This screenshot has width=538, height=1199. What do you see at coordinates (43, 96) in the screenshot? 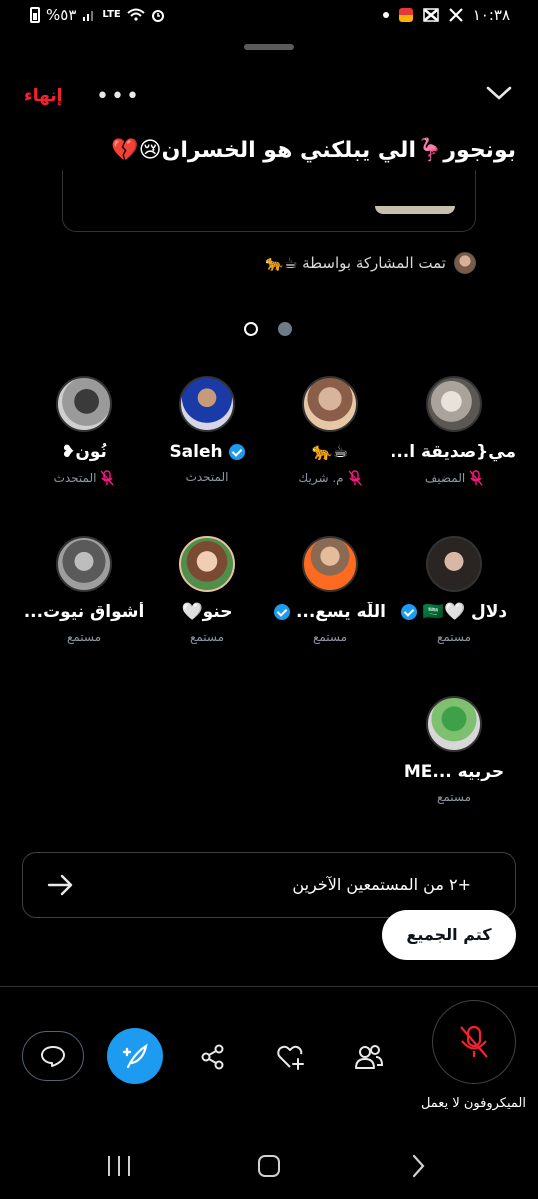
I see `end-space-button: إنهاء` at bounding box center [43, 96].